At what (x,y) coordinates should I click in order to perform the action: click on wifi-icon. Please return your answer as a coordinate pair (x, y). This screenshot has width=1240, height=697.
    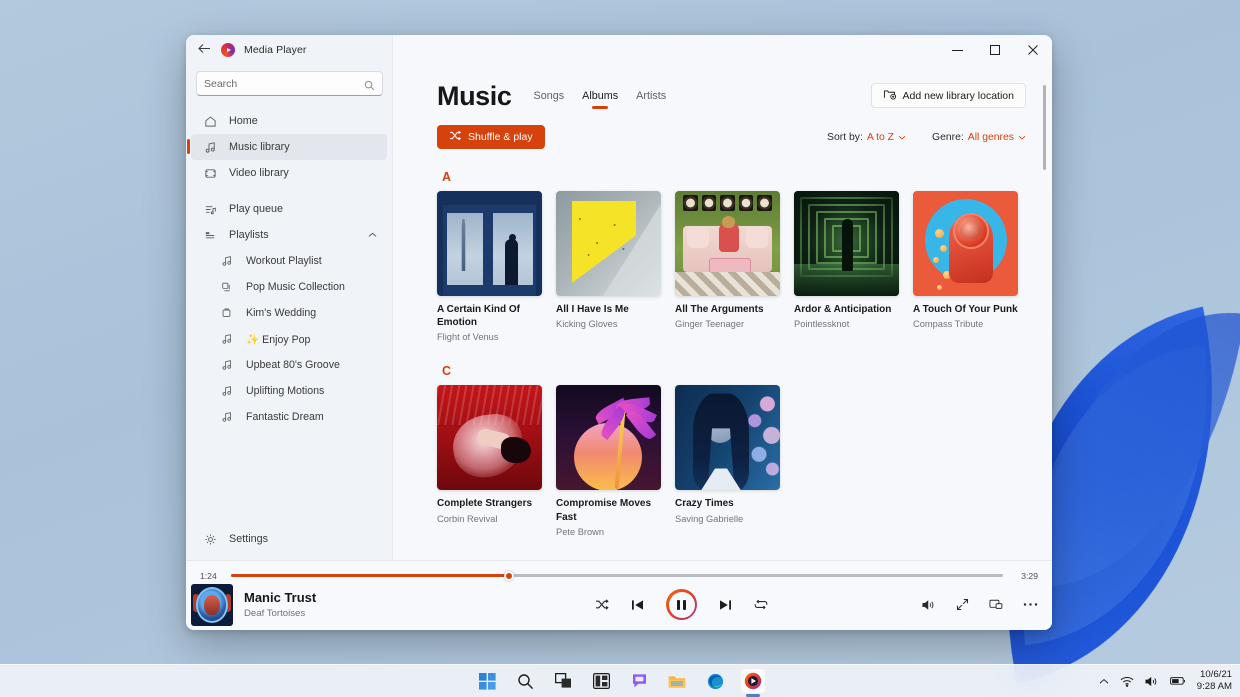
    Looking at the image, I should click on (1127, 681).